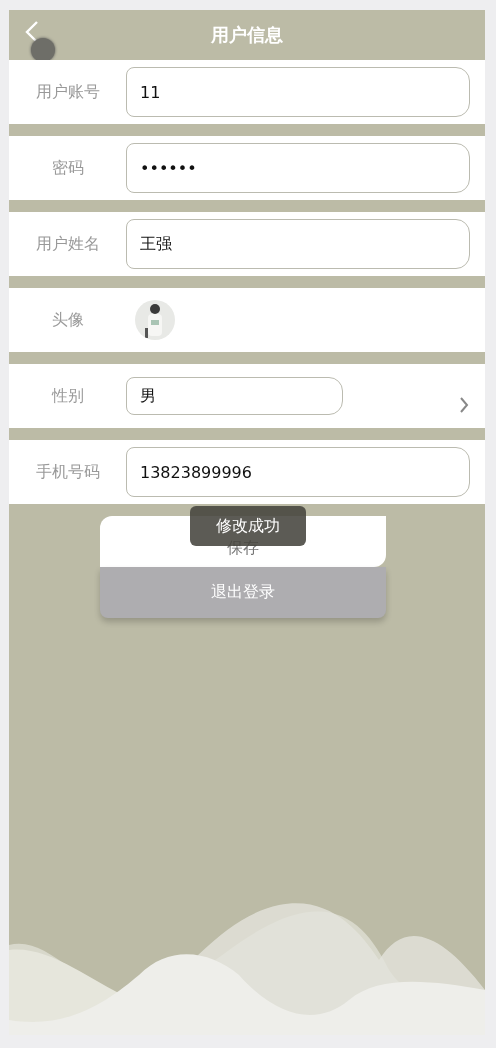 Image resolution: width=496 pixels, height=1048 pixels. Describe the element at coordinates (298, 472) in the screenshot. I see `input-field: 13823899996` at that location.